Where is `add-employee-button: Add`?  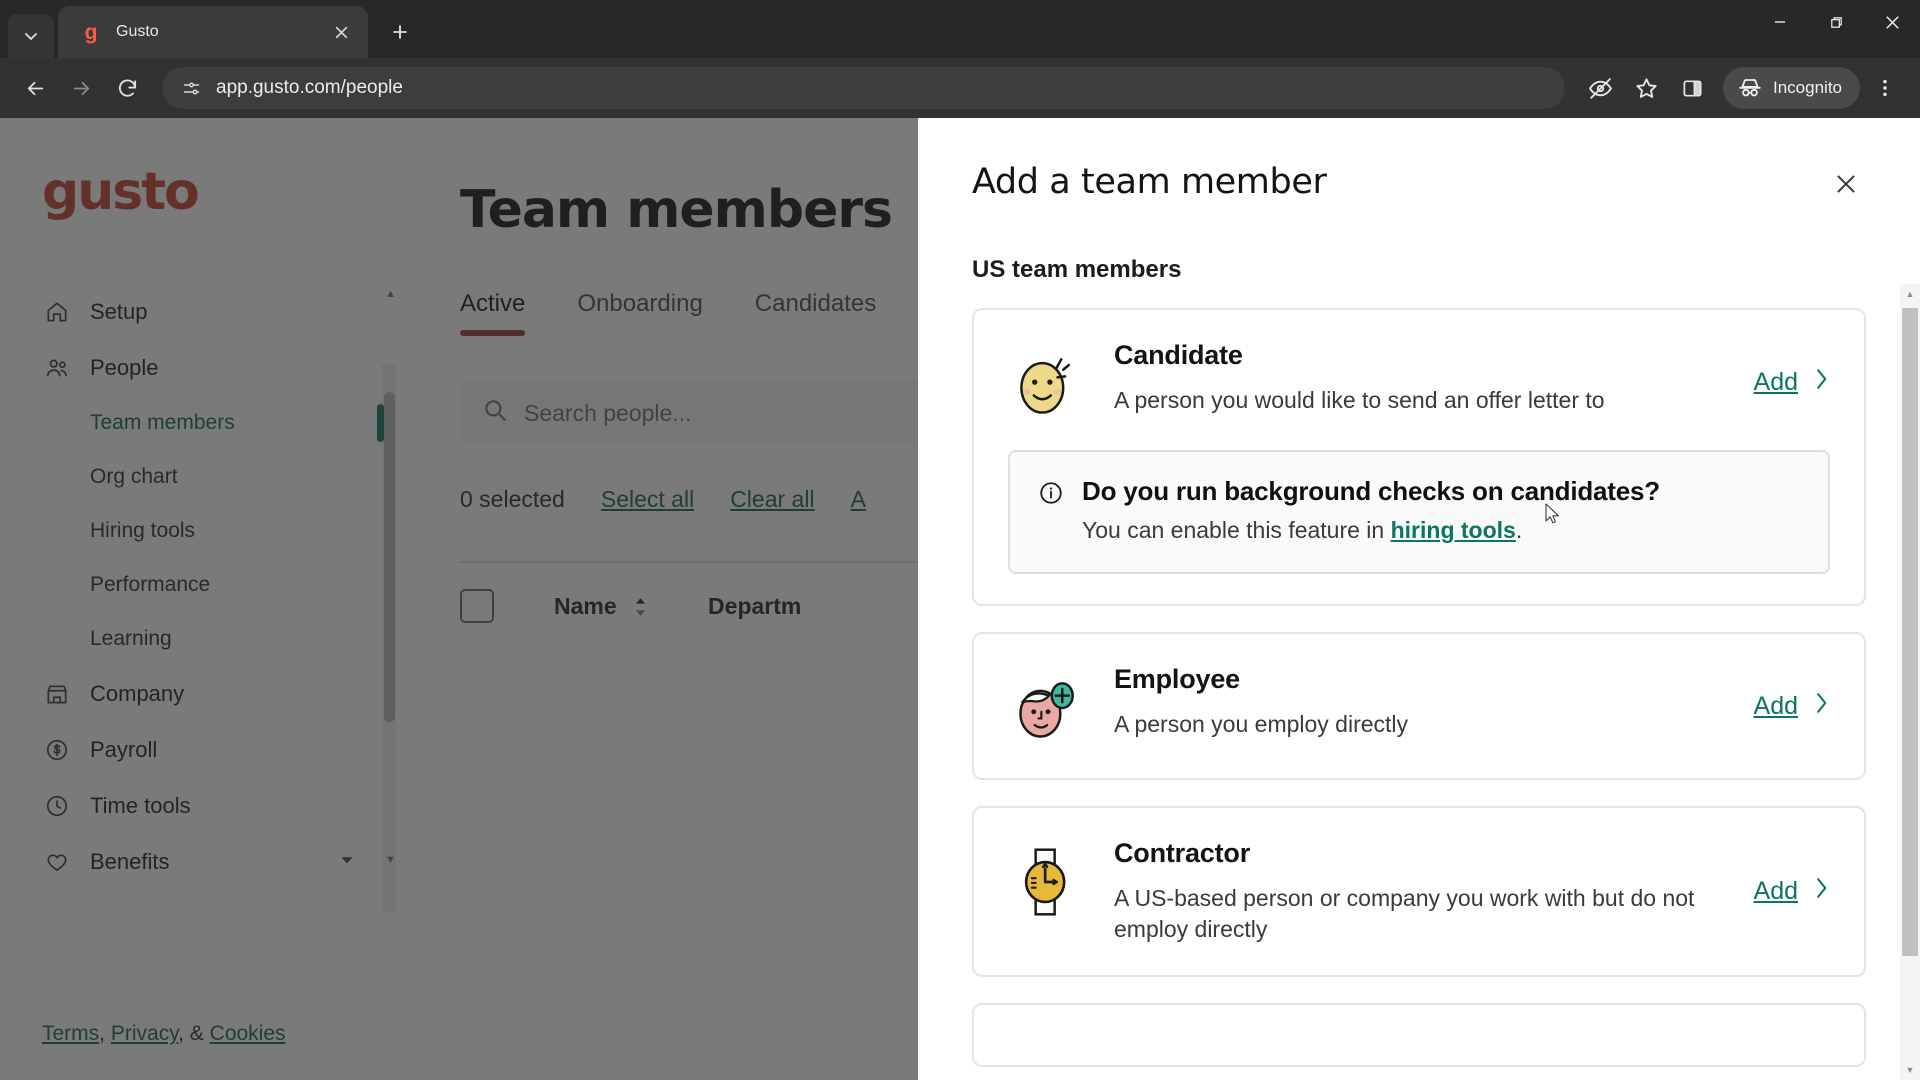 add-employee-button: Add is located at coordinates (1792, 706).